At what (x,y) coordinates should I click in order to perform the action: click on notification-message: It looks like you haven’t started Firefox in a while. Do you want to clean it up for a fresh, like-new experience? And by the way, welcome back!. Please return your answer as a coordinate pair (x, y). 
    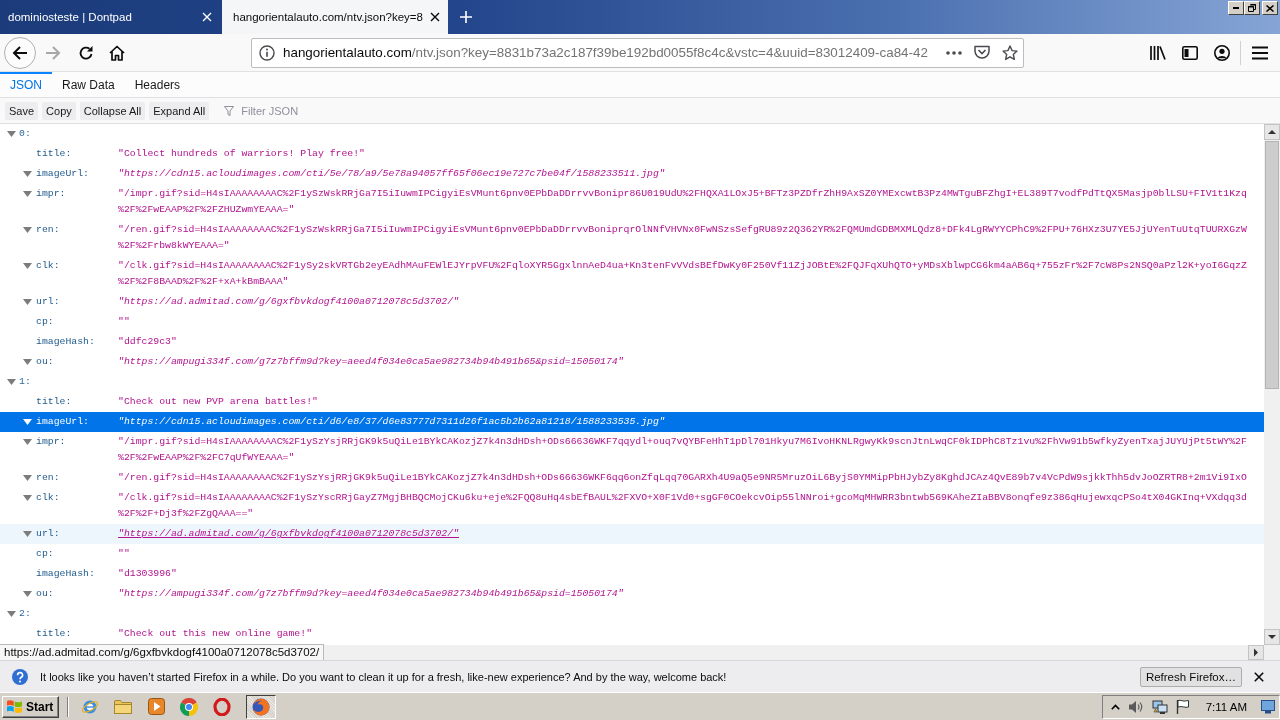
    Looking at the image, I should click on (384, 676).